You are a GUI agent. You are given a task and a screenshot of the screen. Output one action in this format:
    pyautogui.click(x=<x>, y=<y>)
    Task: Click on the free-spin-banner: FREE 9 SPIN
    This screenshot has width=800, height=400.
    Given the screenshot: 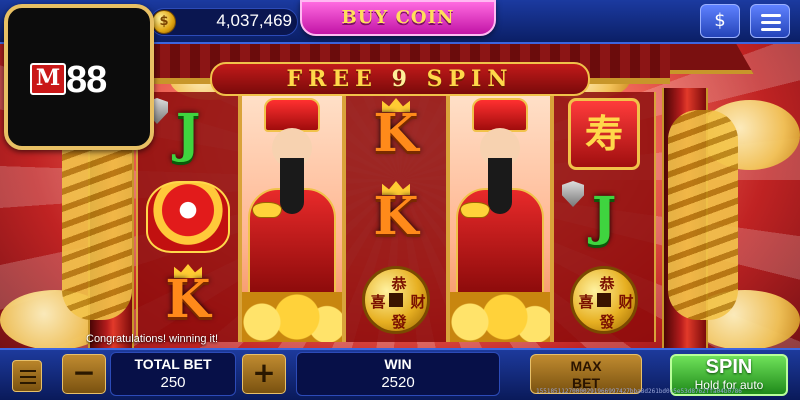 What is the action you would take?
    pyautogui.click(x=400, y=79)
    